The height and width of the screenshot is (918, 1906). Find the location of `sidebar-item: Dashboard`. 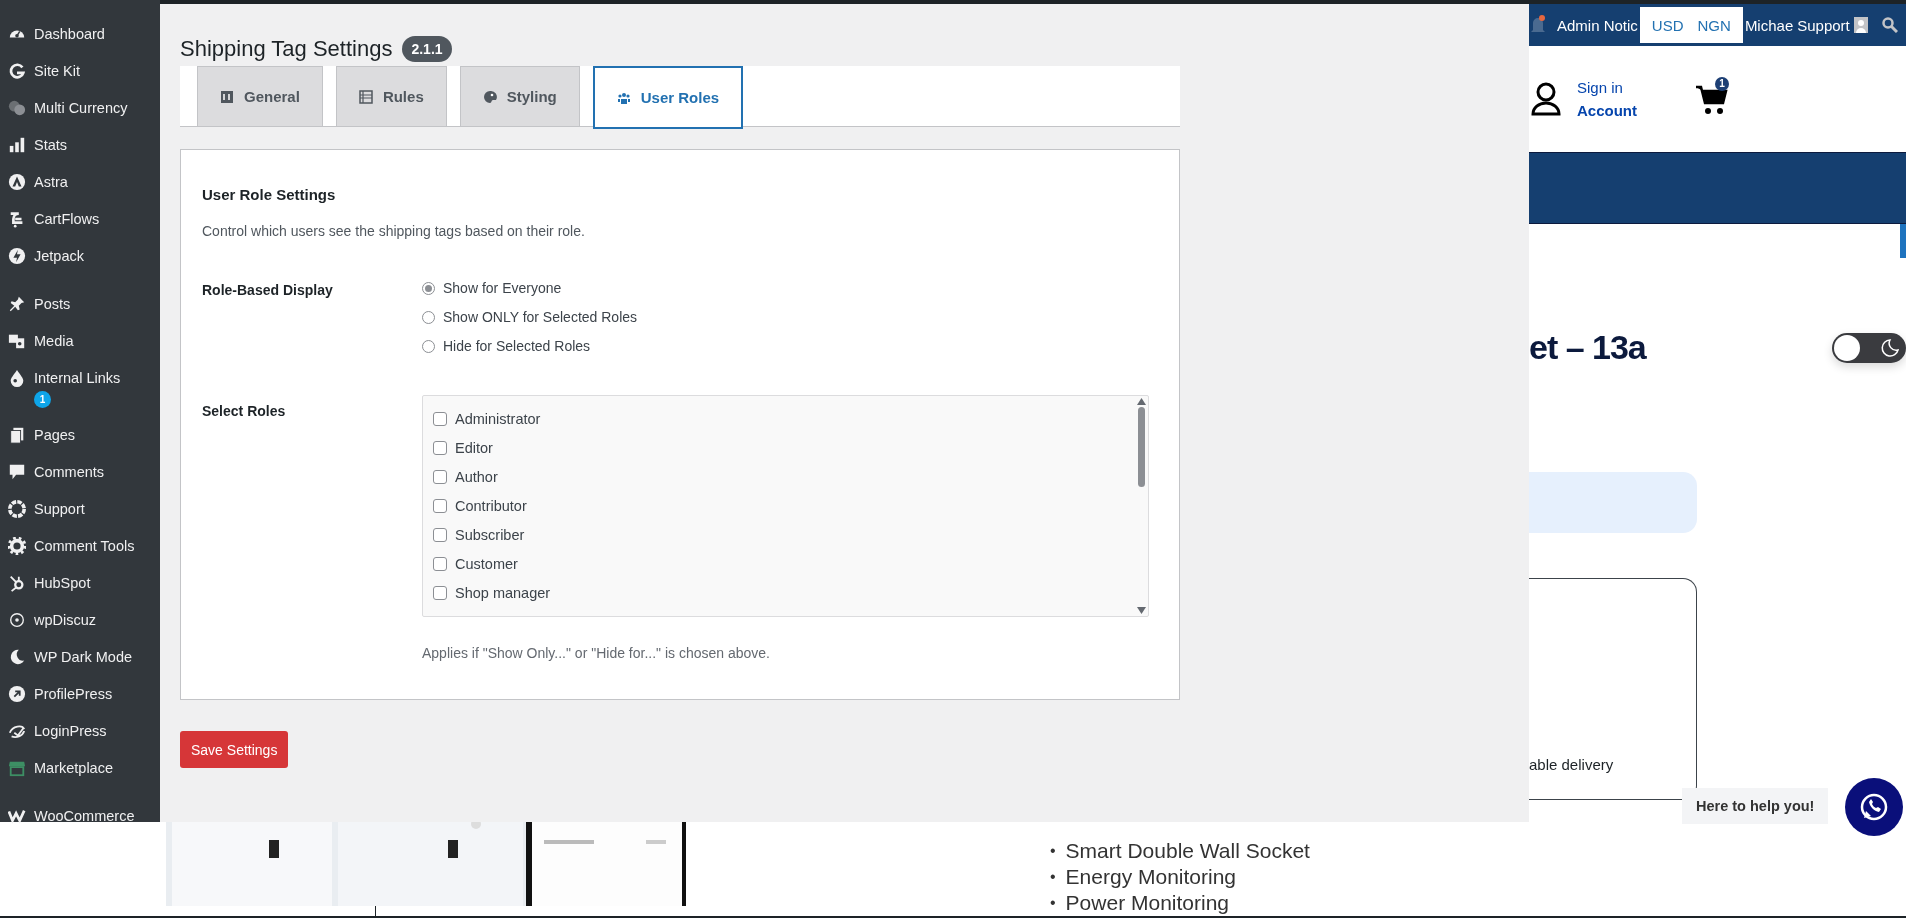

sidebar-item: Dashboard is located at coordinates (80, 33).